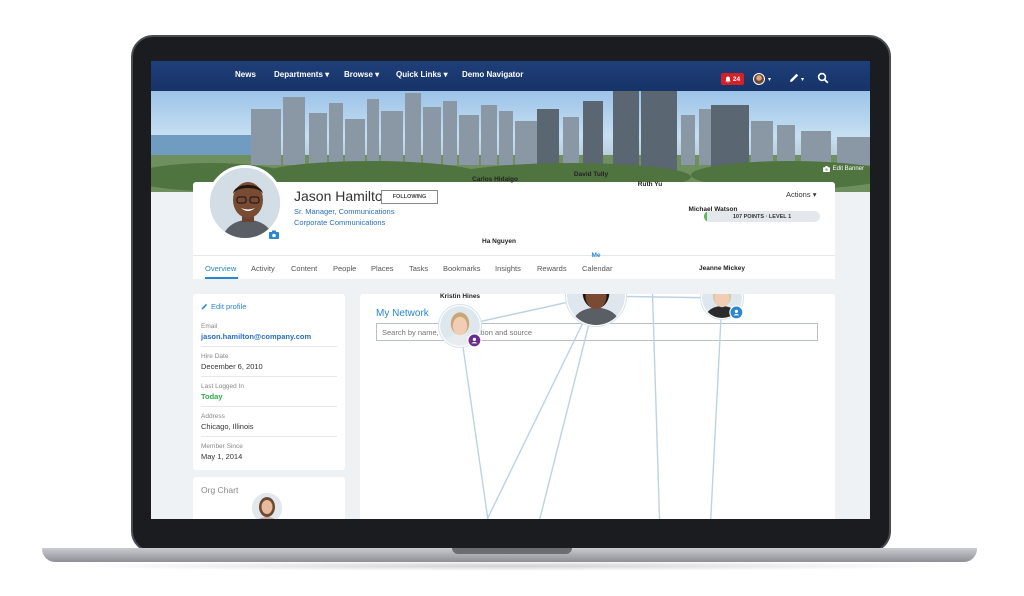 The width and height of the screenshot is (1024, 596). I want to click on network-node-me, so click(596, 317).